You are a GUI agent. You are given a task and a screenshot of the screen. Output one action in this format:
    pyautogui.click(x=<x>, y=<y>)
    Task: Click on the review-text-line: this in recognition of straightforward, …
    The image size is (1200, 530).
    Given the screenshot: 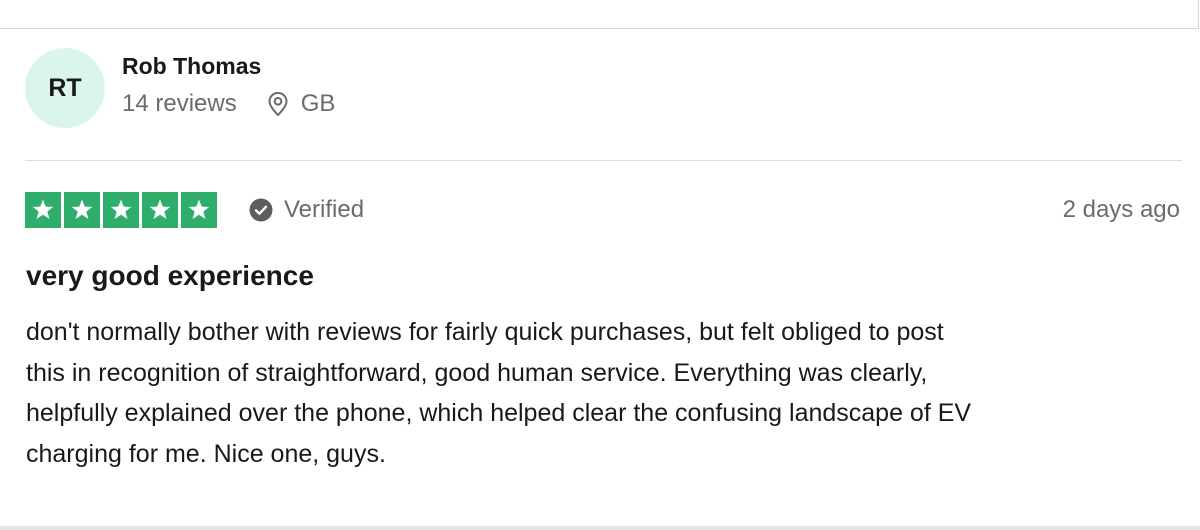 What is the action you would take?
    pyautogui.click(x=477, y=372)
    